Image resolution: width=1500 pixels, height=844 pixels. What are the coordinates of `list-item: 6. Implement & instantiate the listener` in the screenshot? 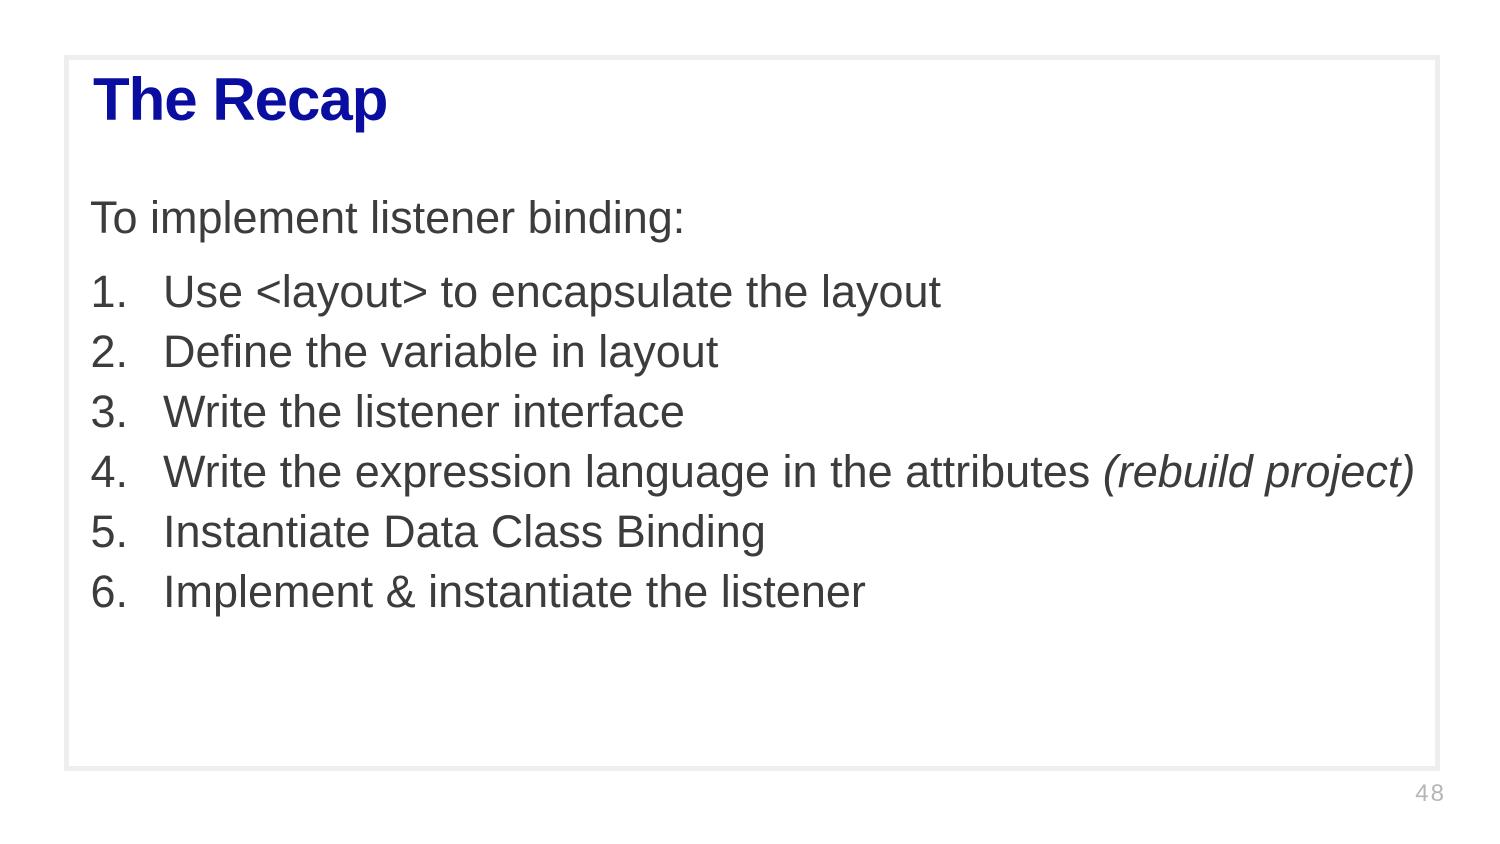 It's located at (752, 592).